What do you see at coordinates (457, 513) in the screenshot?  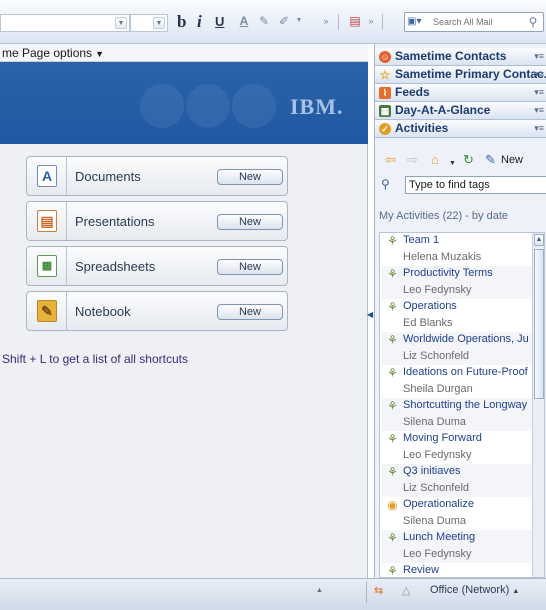 I see `list-item: ◉ Operationalize Silena Duma` at bounding box center [457, 513].